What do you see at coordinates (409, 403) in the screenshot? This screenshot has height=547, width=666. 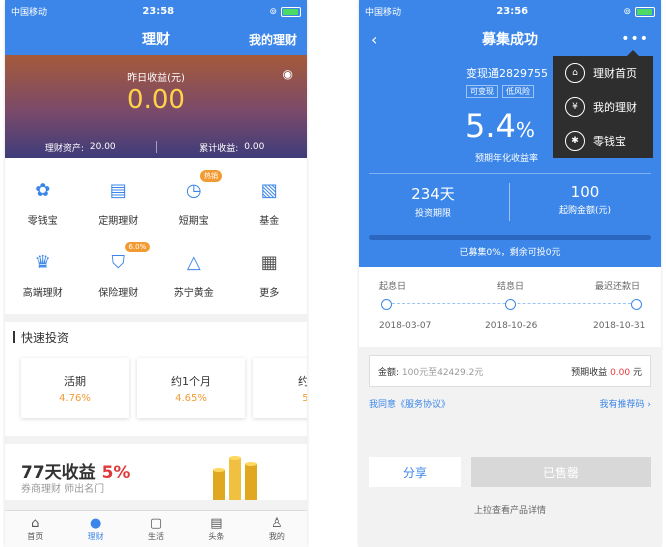 I see `service-agreement-link: 我同意《服务协议》` at bounding box center [409, 403].